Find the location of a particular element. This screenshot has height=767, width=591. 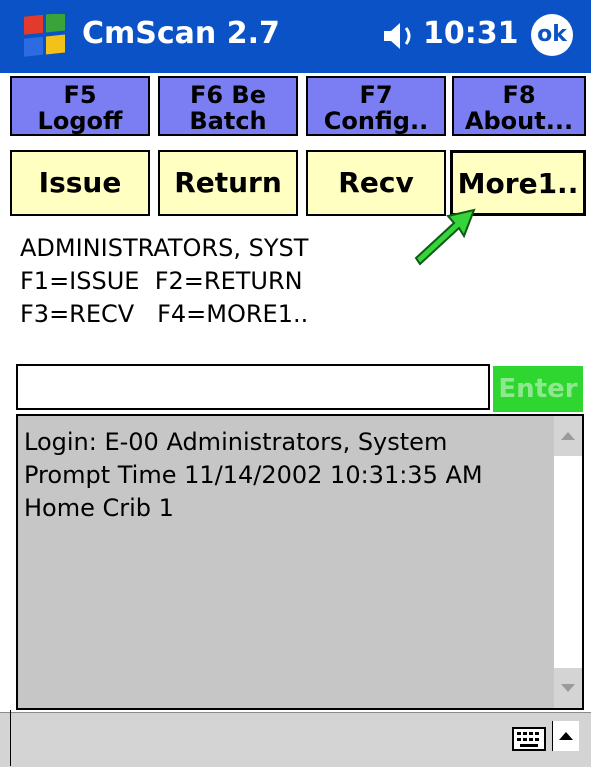

log-line: Prompt Time 11/14/2002 10:31:35 AM is located at coordinates (253, 475).